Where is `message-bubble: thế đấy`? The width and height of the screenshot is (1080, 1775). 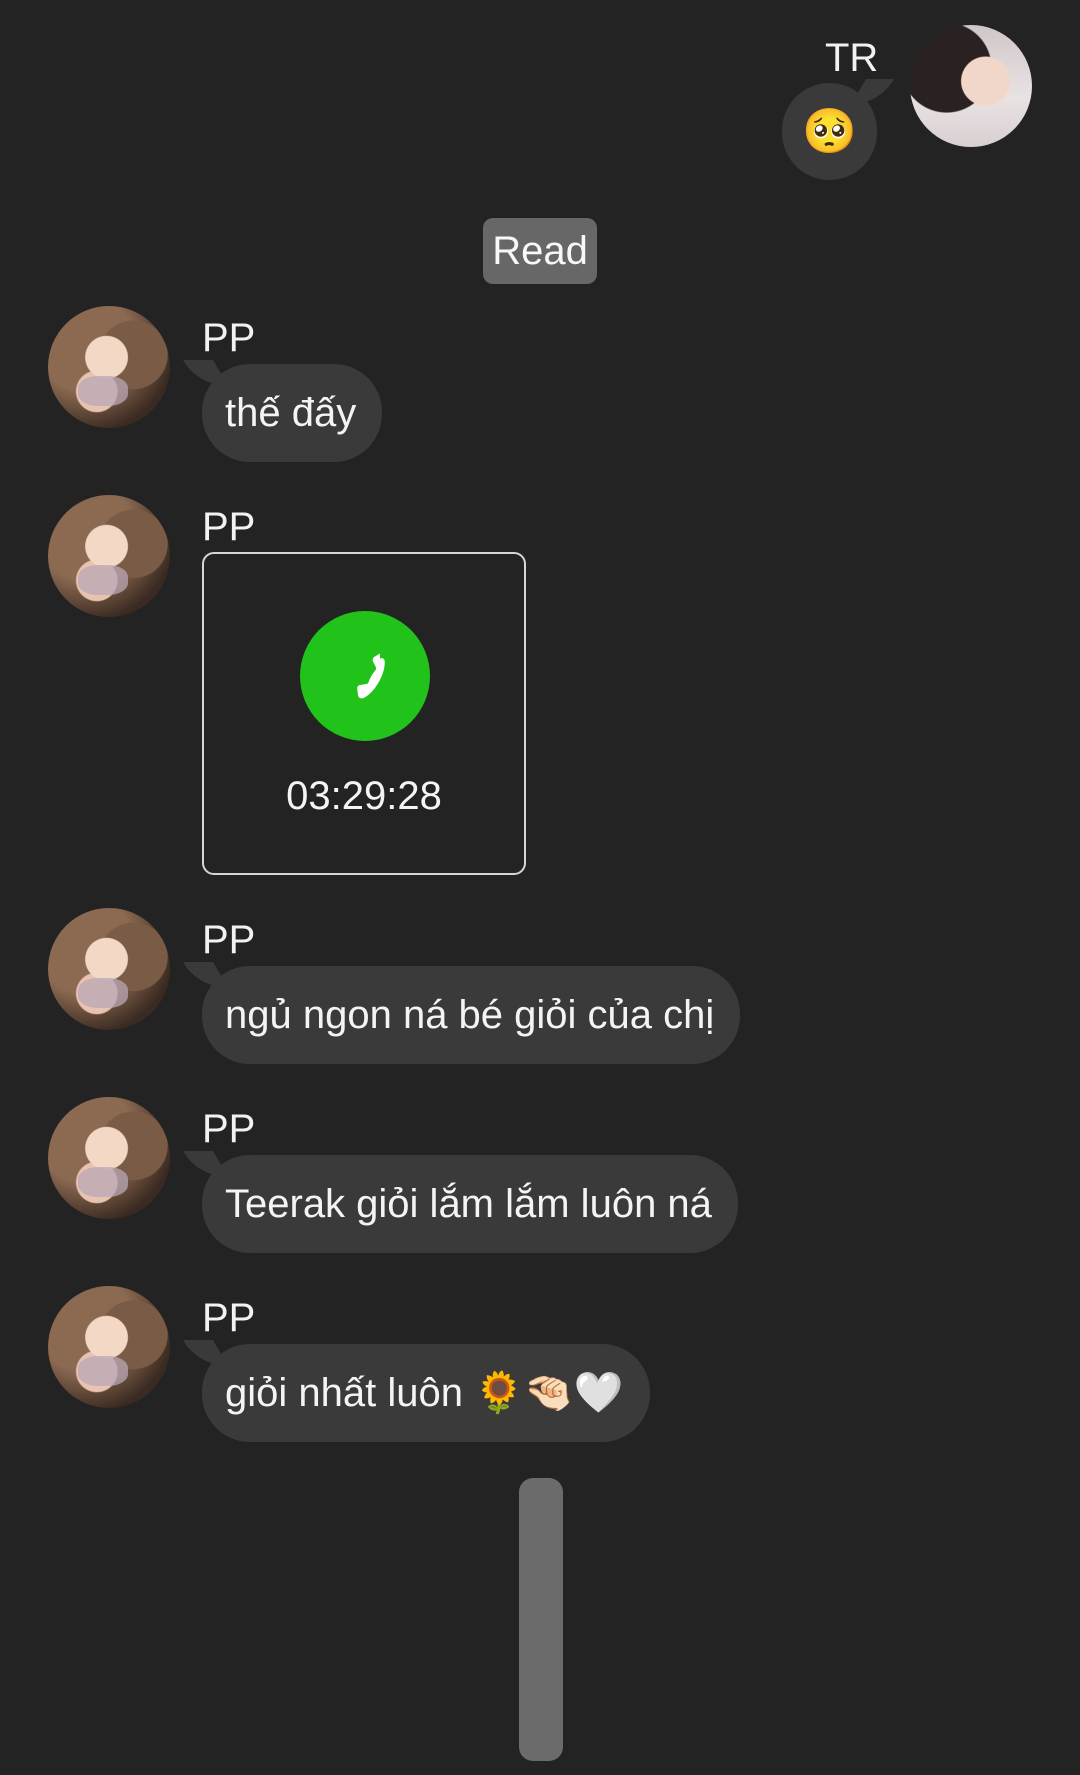
message-bubble: thế đấy is located at coordinates (292, 413).